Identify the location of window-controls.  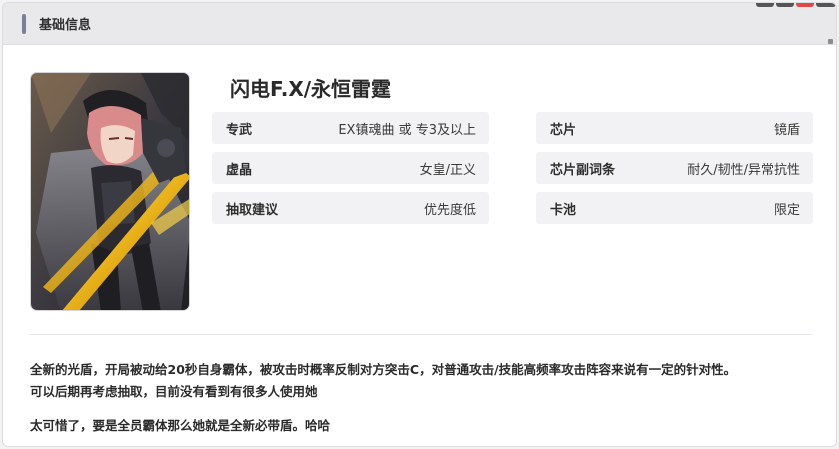
(796, 5).